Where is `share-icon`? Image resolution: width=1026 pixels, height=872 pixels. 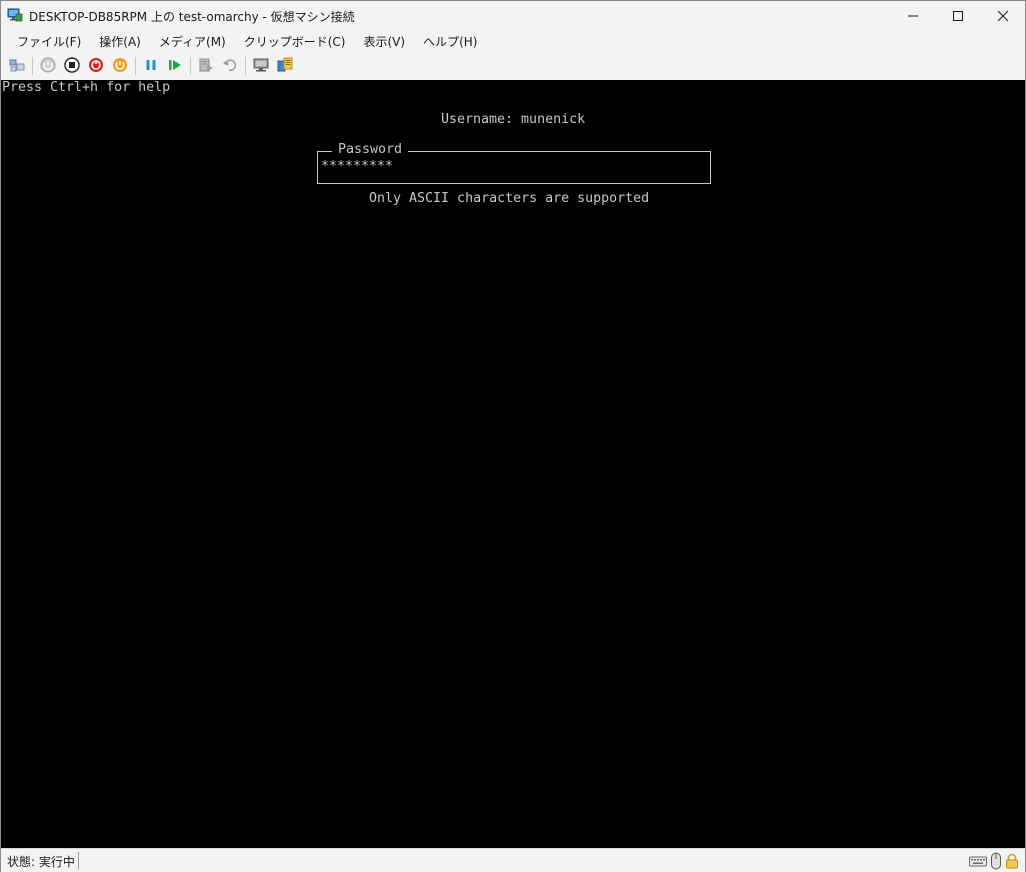 share-icon is located at coordinates (285, 66).